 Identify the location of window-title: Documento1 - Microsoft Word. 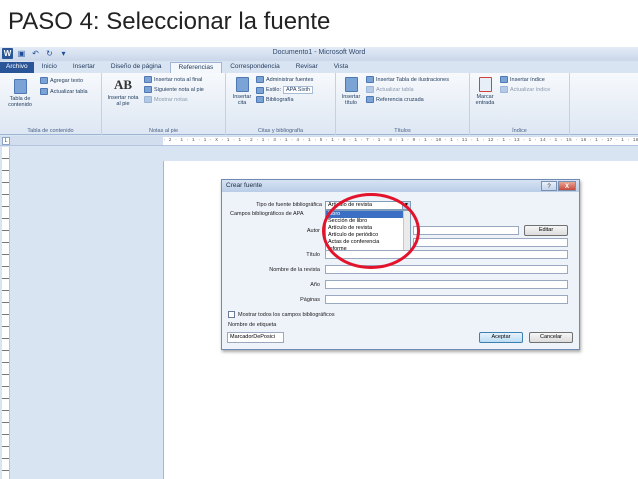
(319, 52).